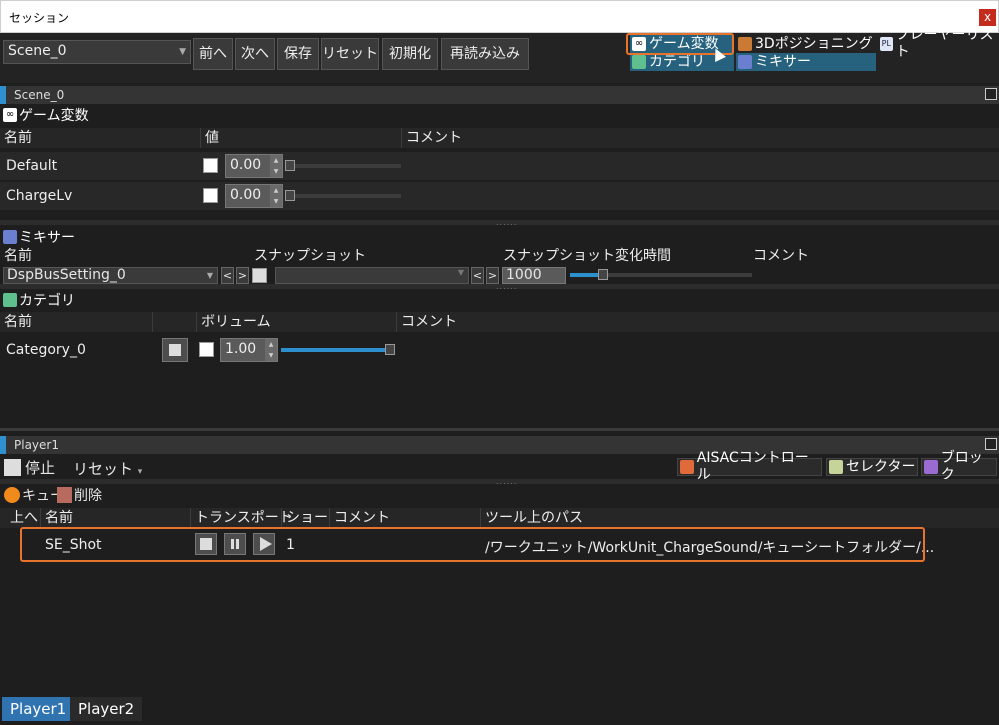  What do you see at coordinates (110, 275) in the screenshot?
I see `dsp-bus-select: DspBusSetting_0 ▼` at bounding box center [110, 275].